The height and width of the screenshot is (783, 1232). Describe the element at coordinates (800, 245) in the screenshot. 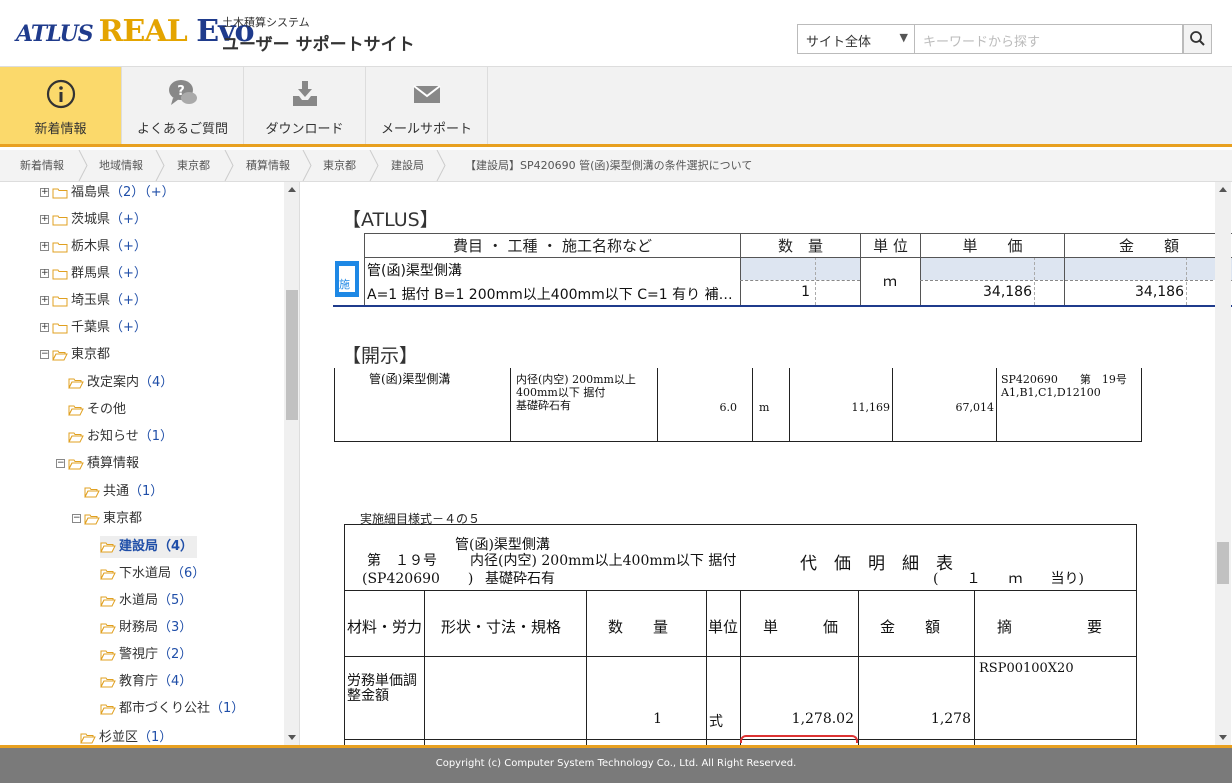

I see `col-header: 数 量` at that location.